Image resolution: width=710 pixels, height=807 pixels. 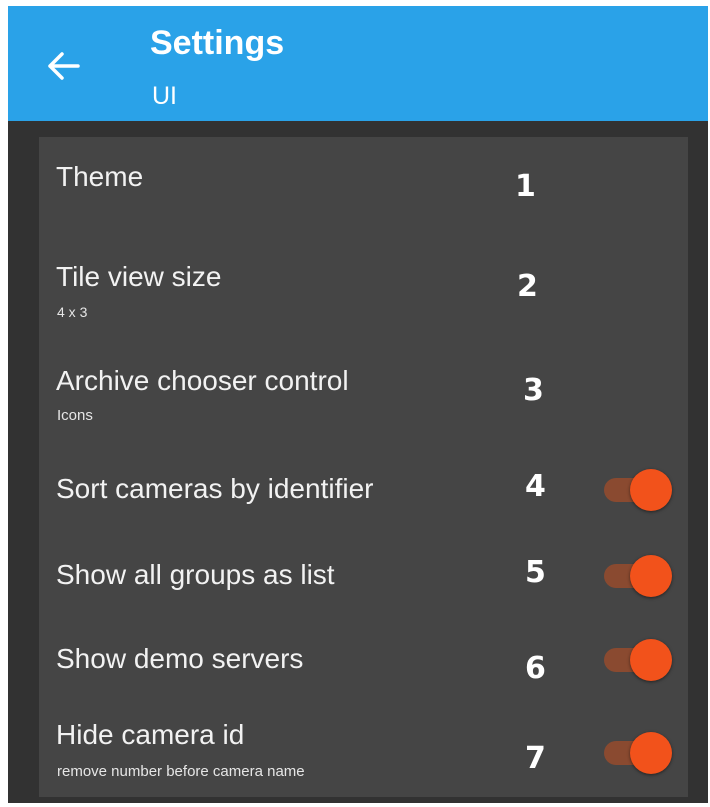 I want to click on setting-title: Archive chooser control, so click(x=202, y=380).